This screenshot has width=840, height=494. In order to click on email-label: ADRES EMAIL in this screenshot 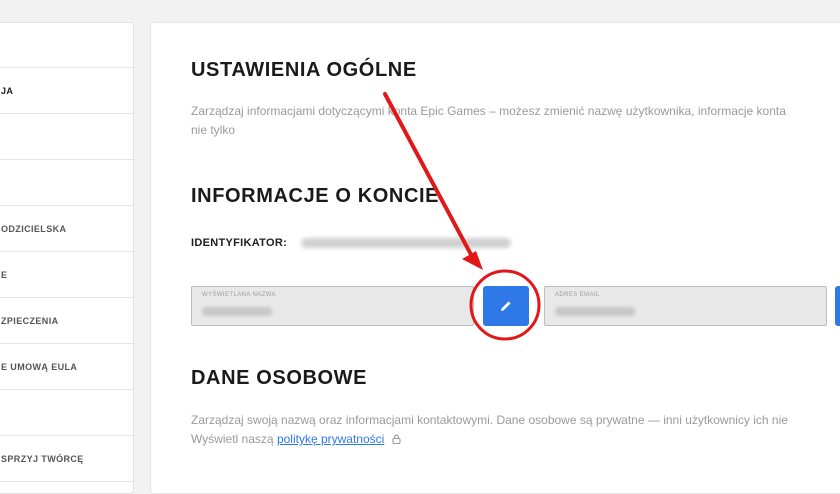, I will do `click(577, 295)`.